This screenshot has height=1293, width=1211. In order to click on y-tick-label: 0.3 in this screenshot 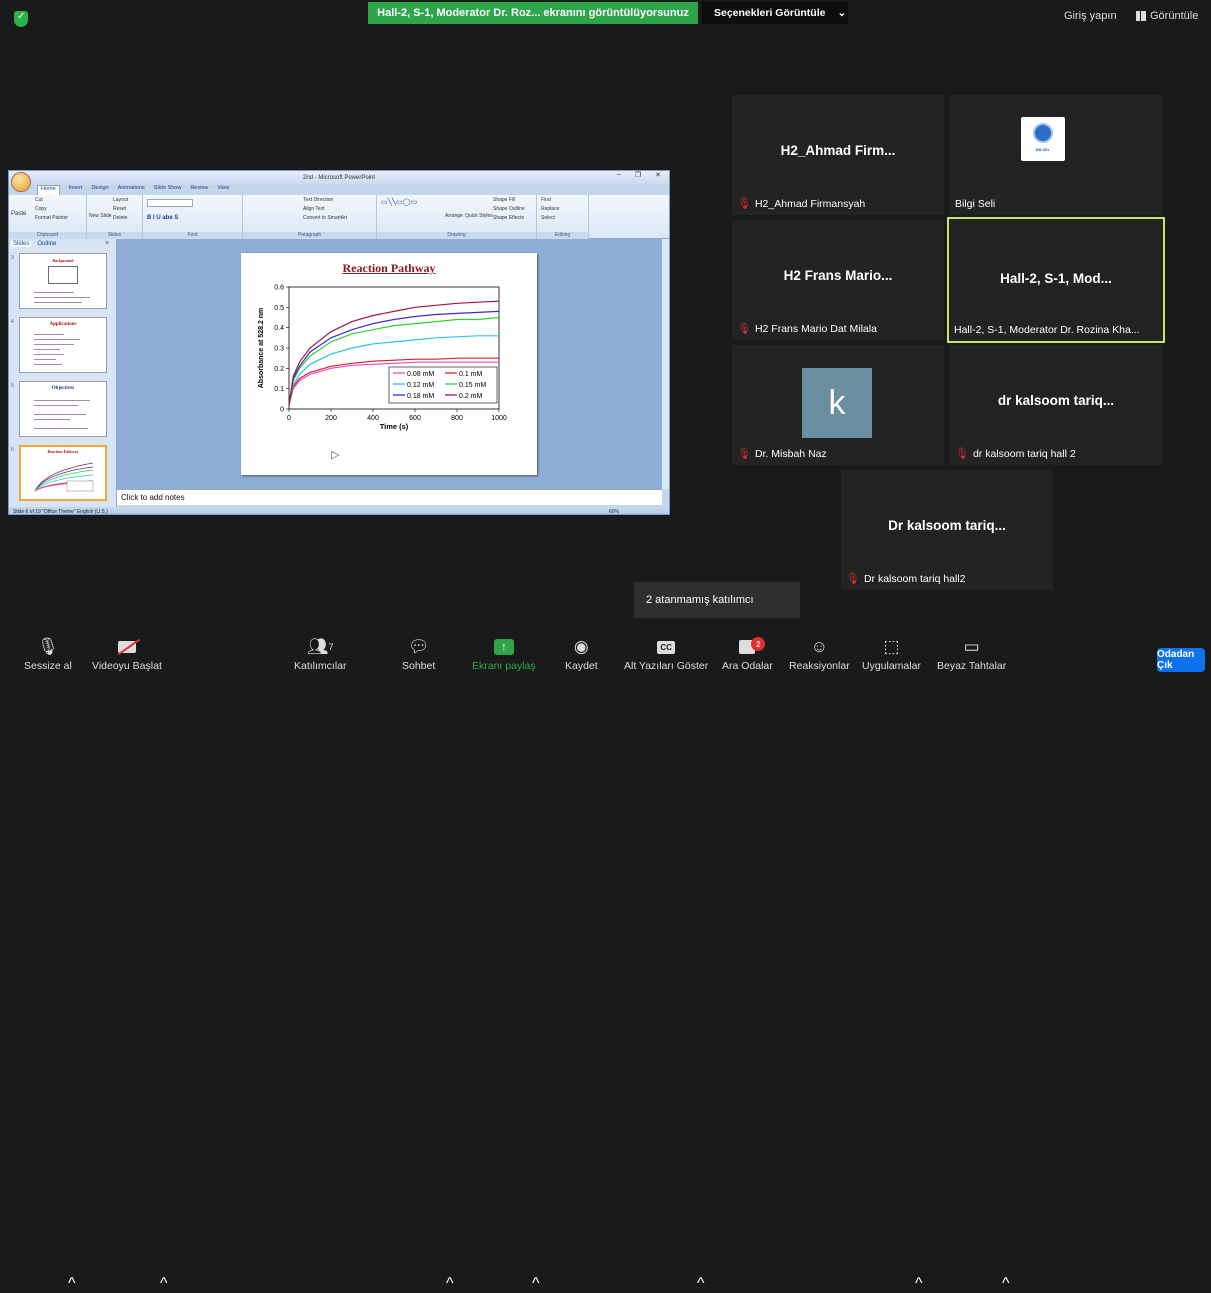, I will do `click(279, 349)`.